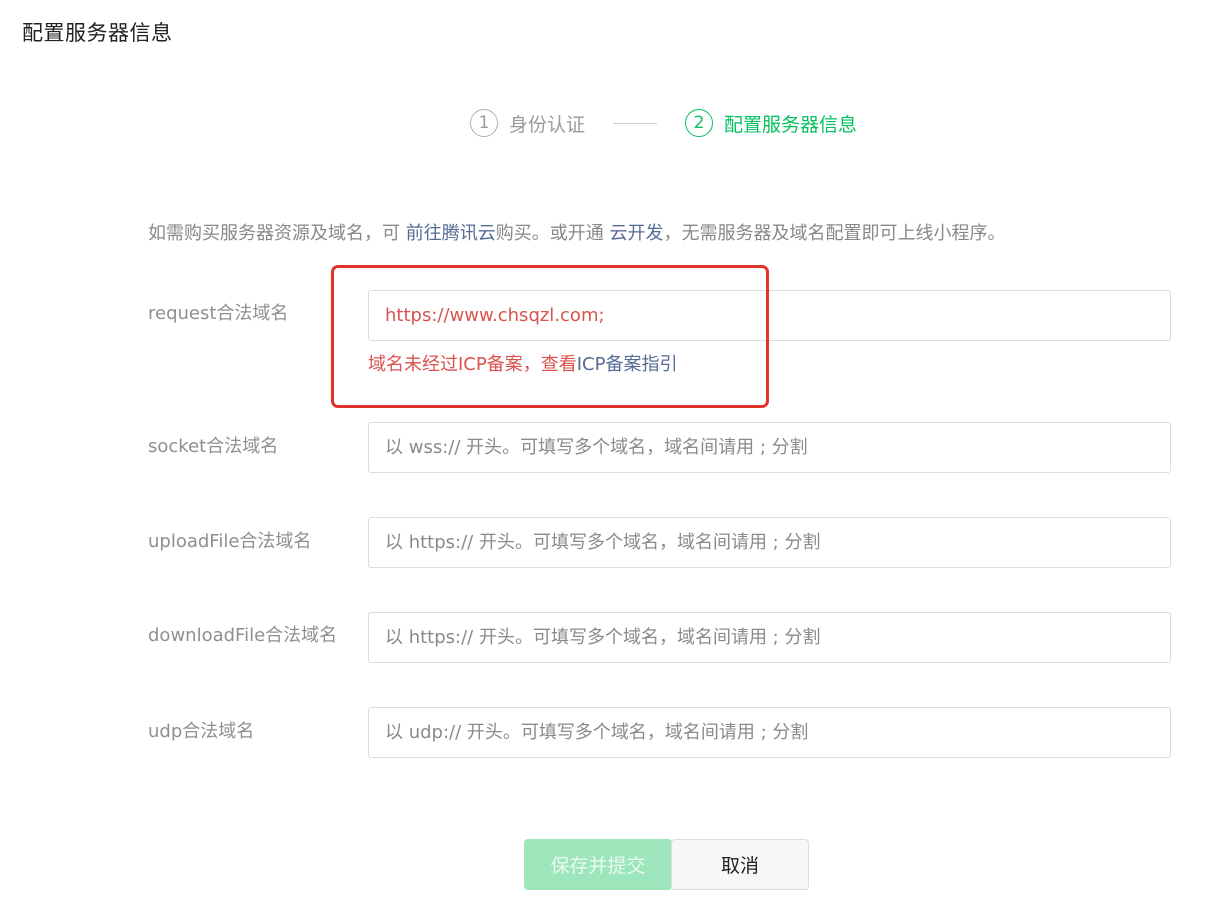  Describe the element at coordinates (97, 33) in the screenshot. I see `page-title: 配置服务器信息` at that location.